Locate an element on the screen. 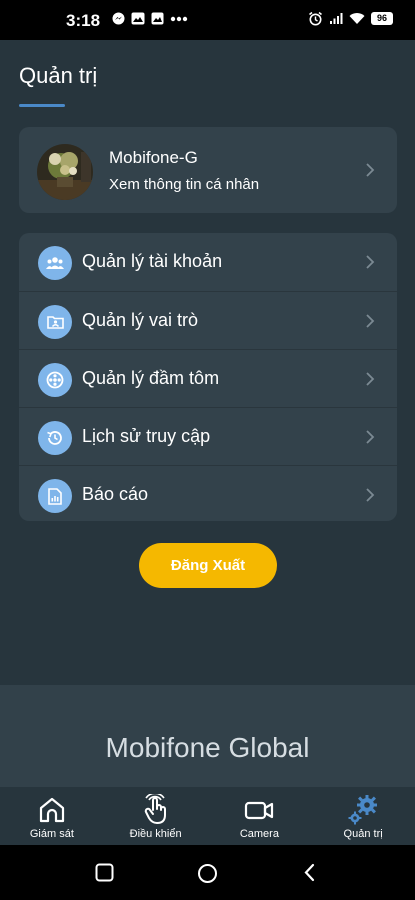 This screenshot has height=900, width=415. status-bar: 3:18 96 is located at coordinates (207, 20).